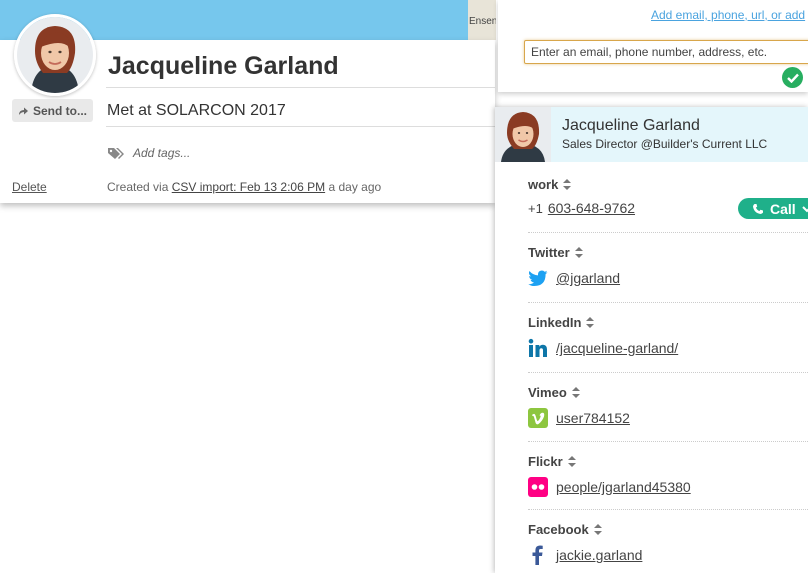 The width and height of the screenshot is (808, 573). I want to click on flickr-icon, so click(538, 487).